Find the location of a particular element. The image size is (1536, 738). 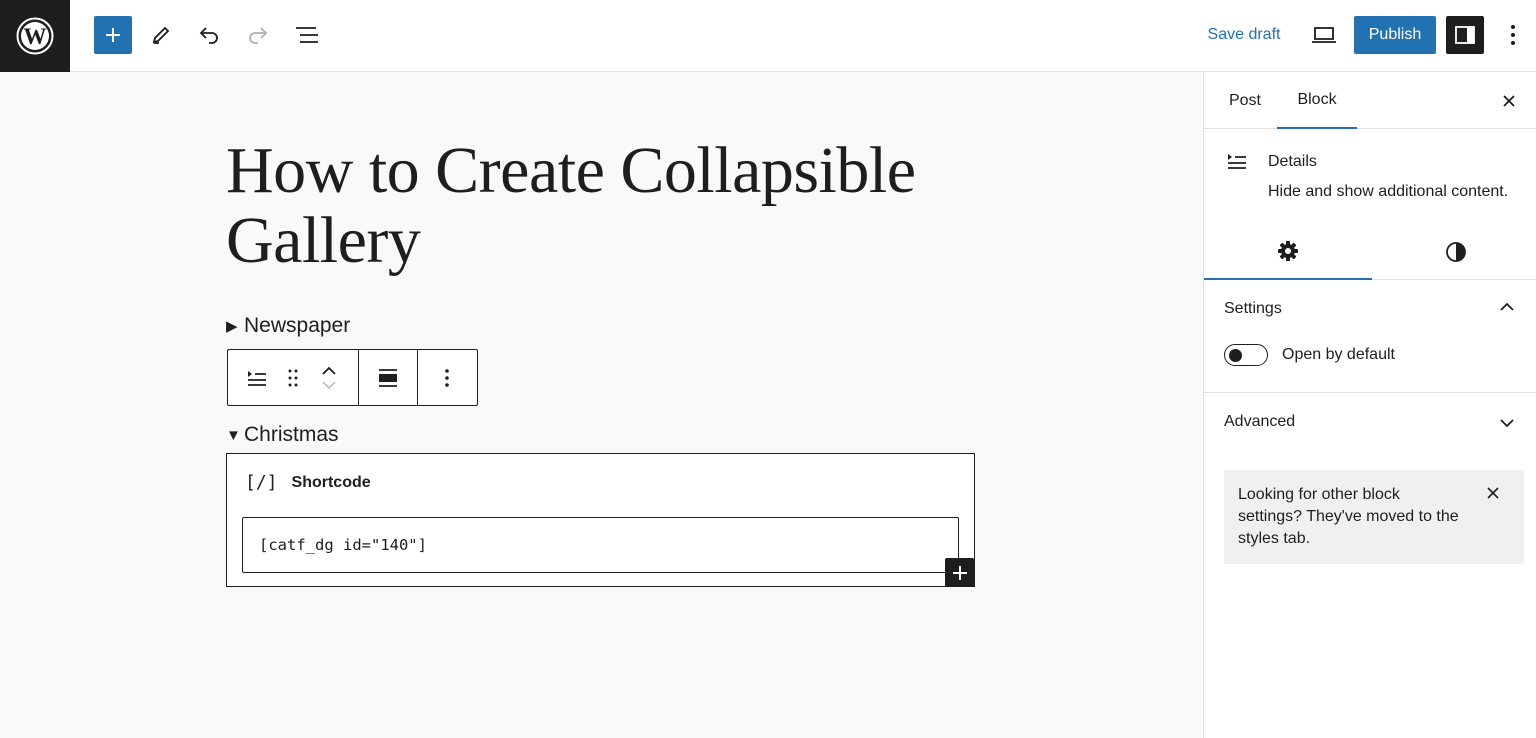

move-up-icon is located at coordinates (329, 371).